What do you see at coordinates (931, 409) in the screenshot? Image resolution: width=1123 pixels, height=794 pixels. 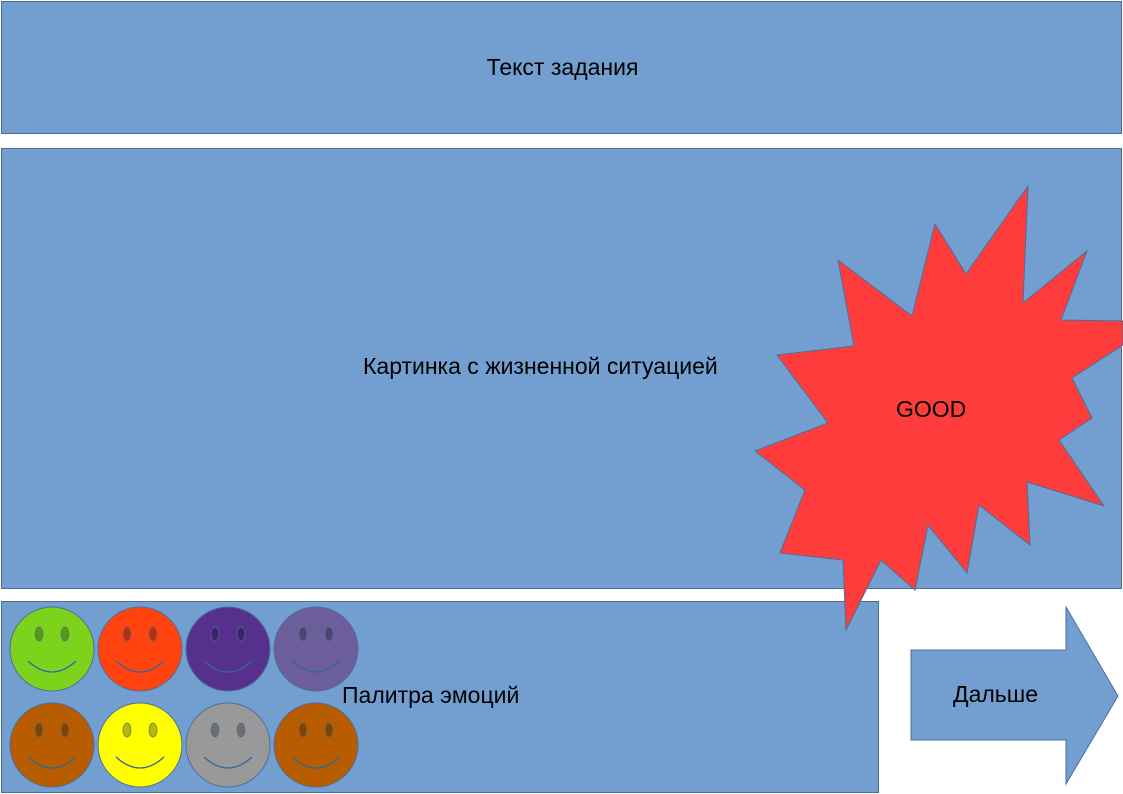 I see `good-burst-label: GOOD` at bounding box center [931, 409].